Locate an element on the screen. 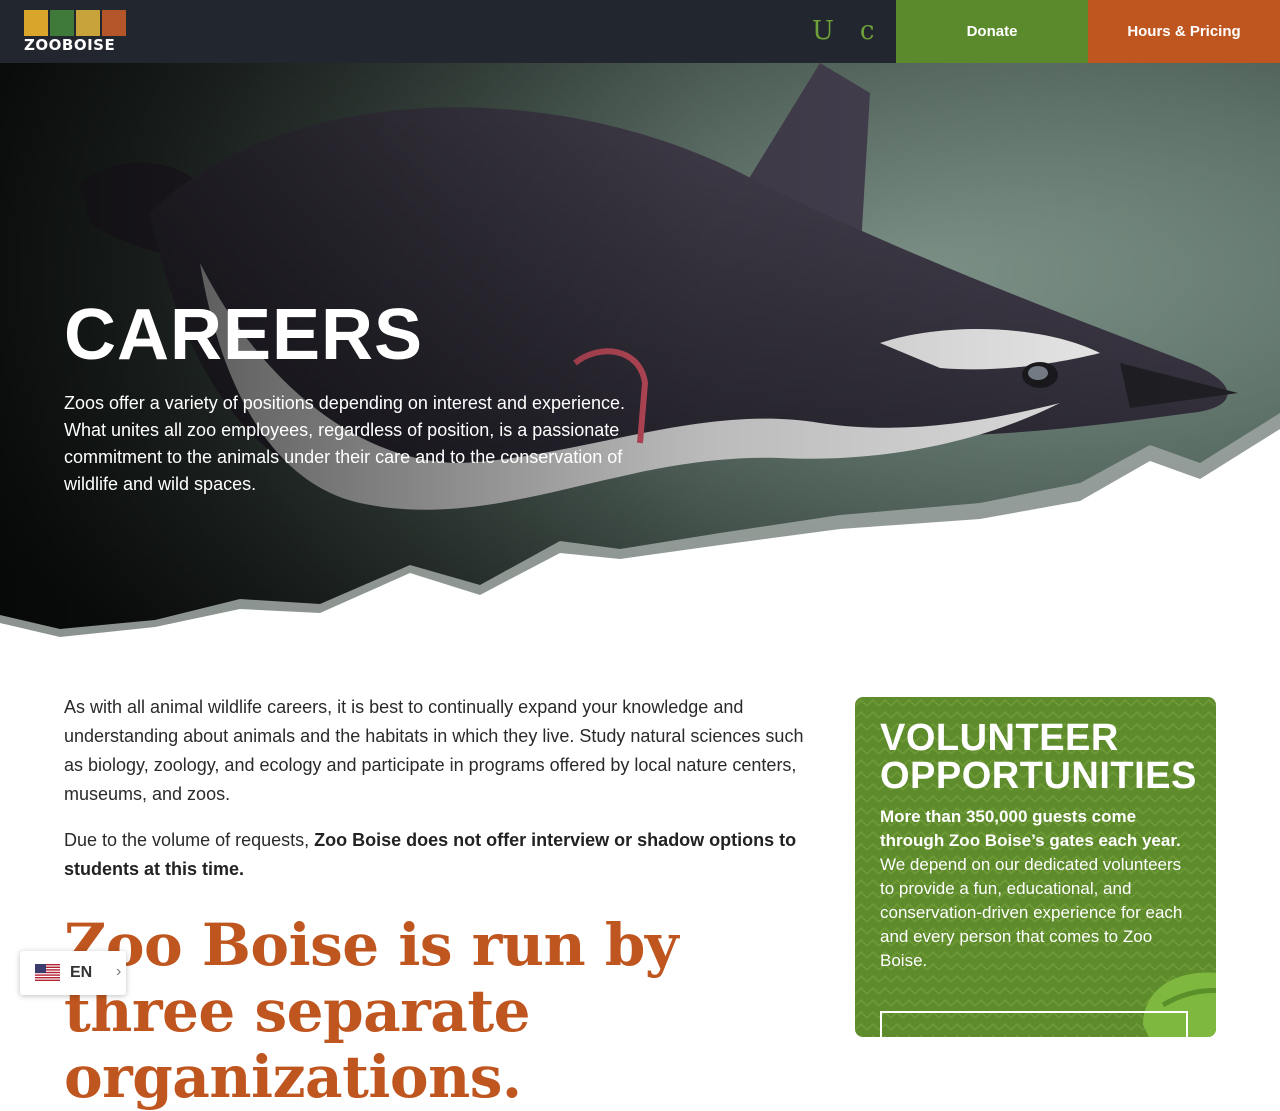 Image resolution: width=1280 pixels, height=1111 pixels. utility-icon-u: U is located at coordinates (823, 31).